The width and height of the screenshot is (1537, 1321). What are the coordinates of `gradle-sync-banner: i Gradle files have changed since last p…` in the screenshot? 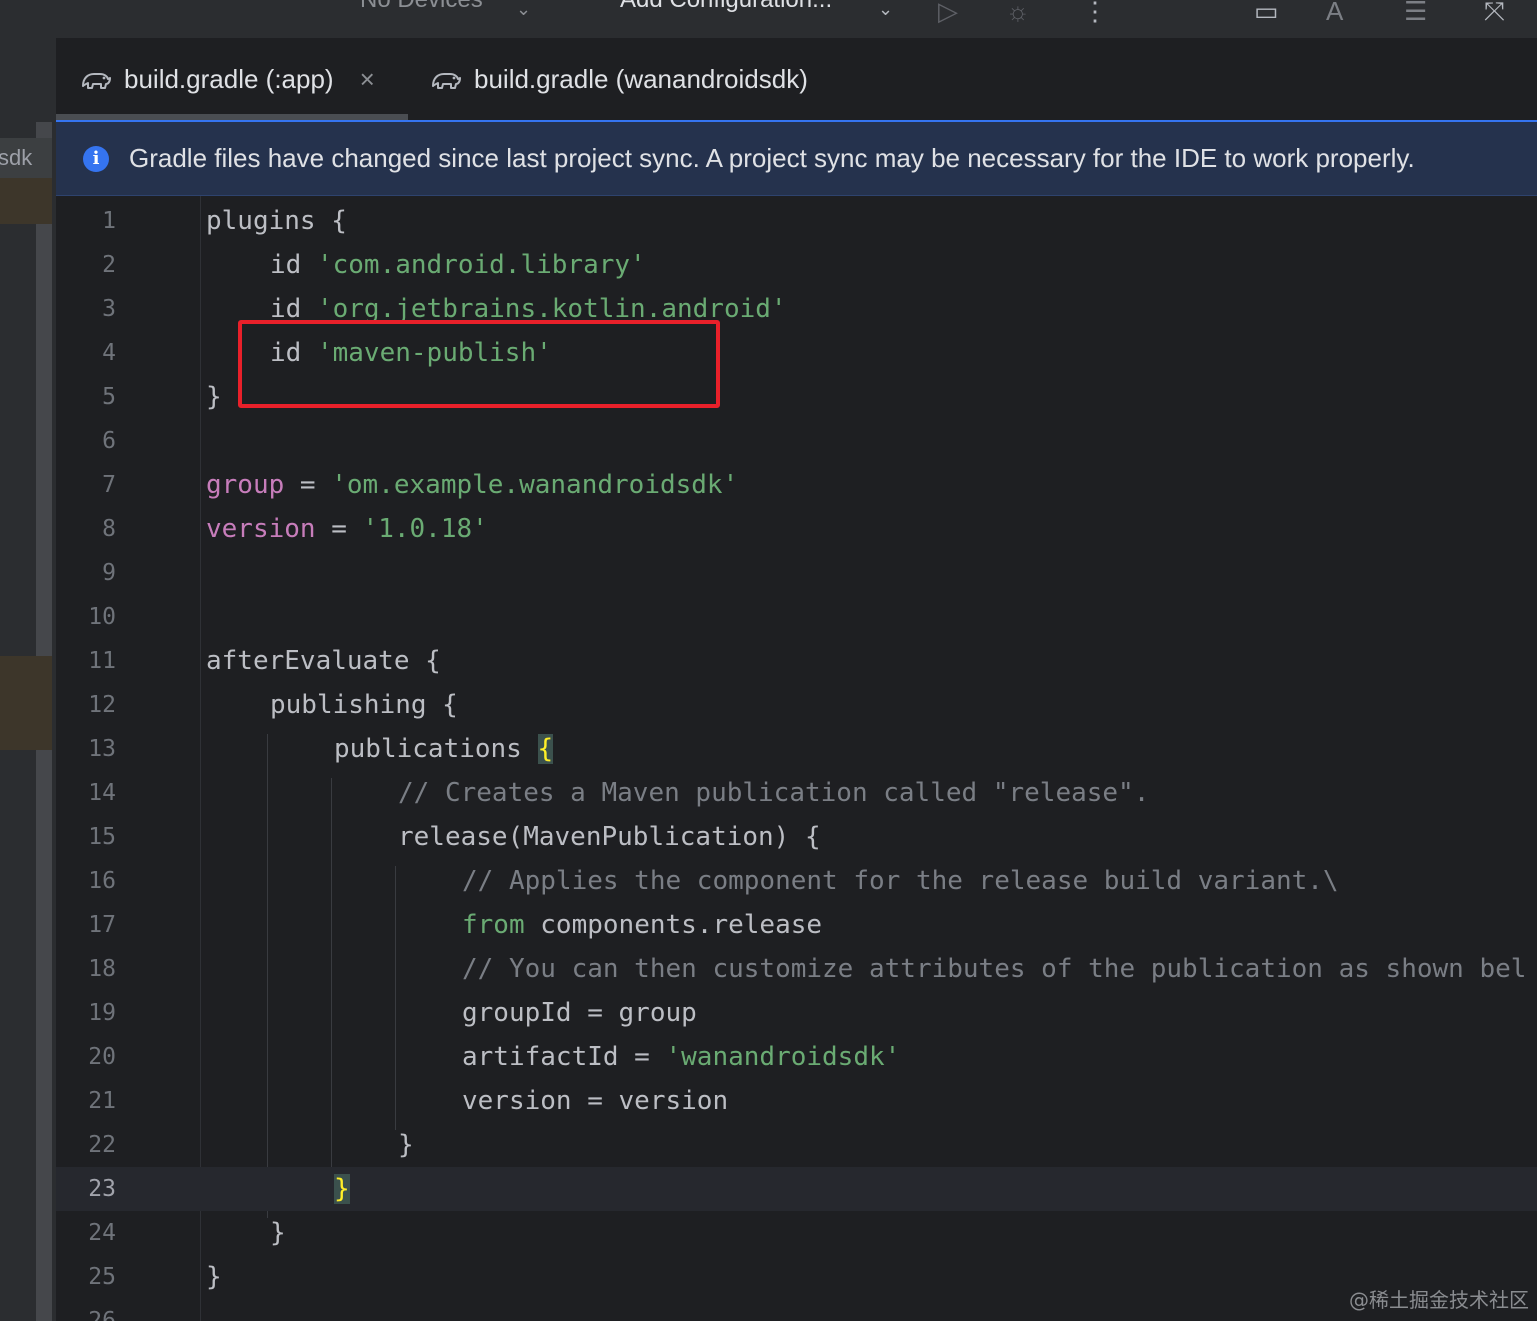 It's located at (796, 158).